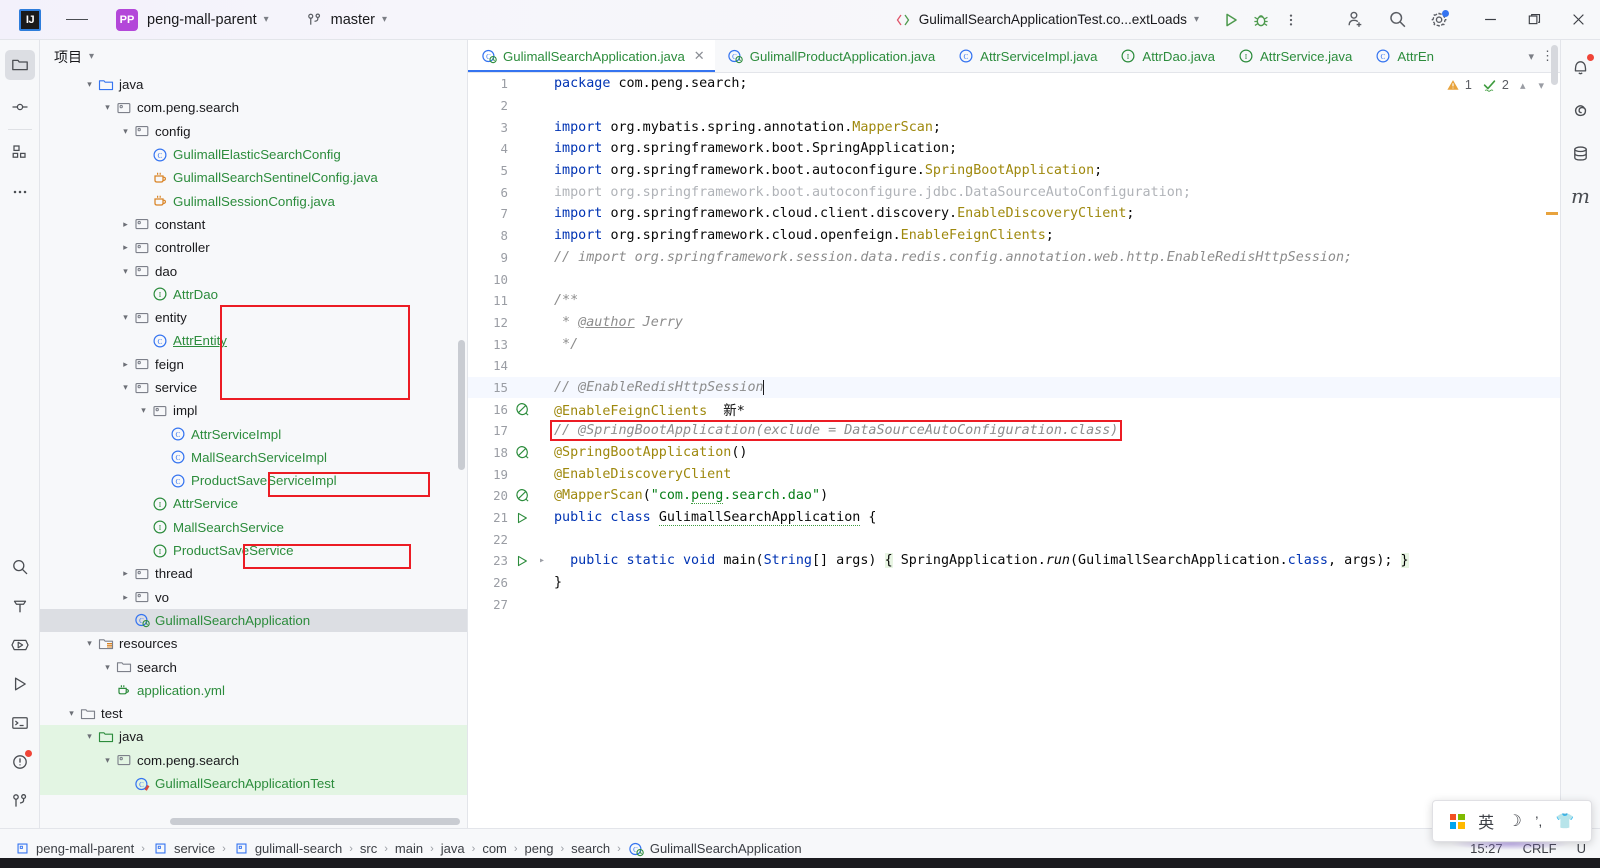 This screenshot has height=868, width=1600. Describe the element at coordinates (1439, 20) in the screenshot. I see `settings-button` at that location.